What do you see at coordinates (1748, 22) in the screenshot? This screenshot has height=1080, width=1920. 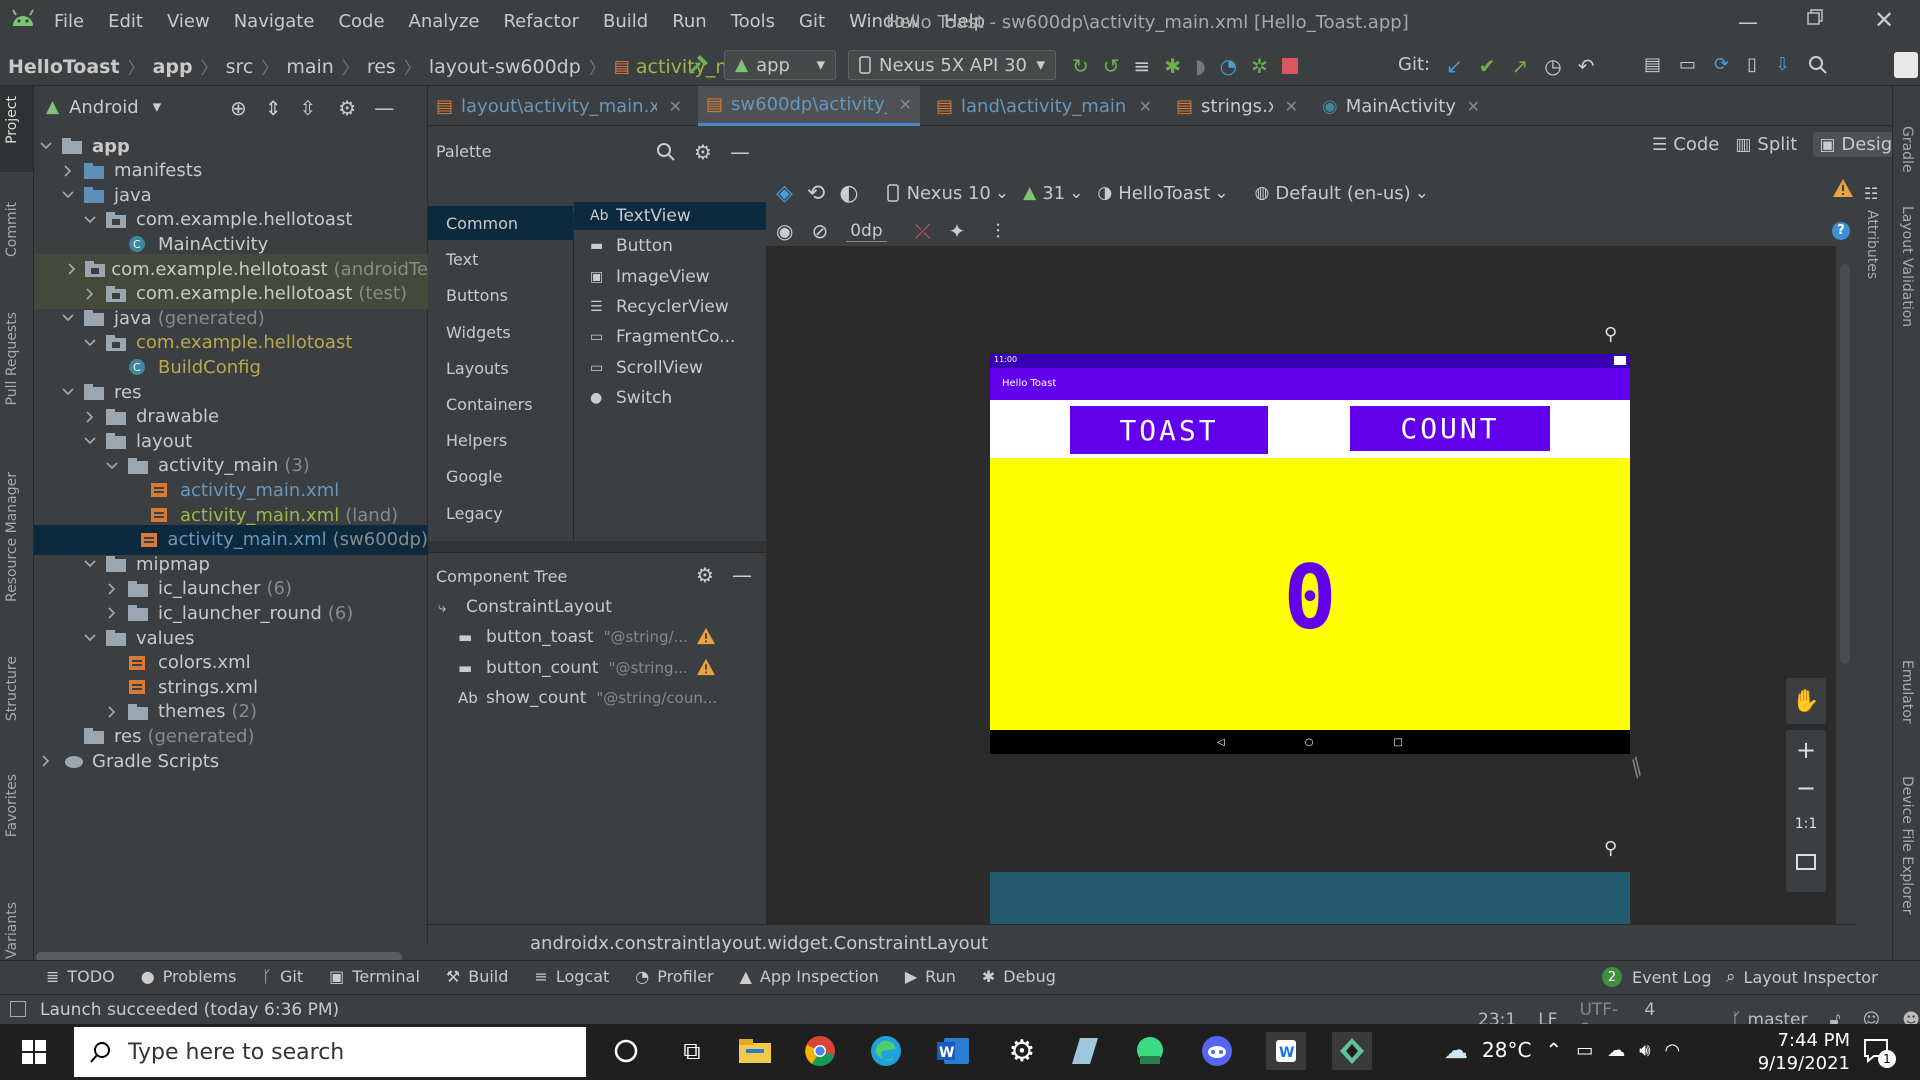 I see `minimize-button: —` at bounding box center [1748, 22].